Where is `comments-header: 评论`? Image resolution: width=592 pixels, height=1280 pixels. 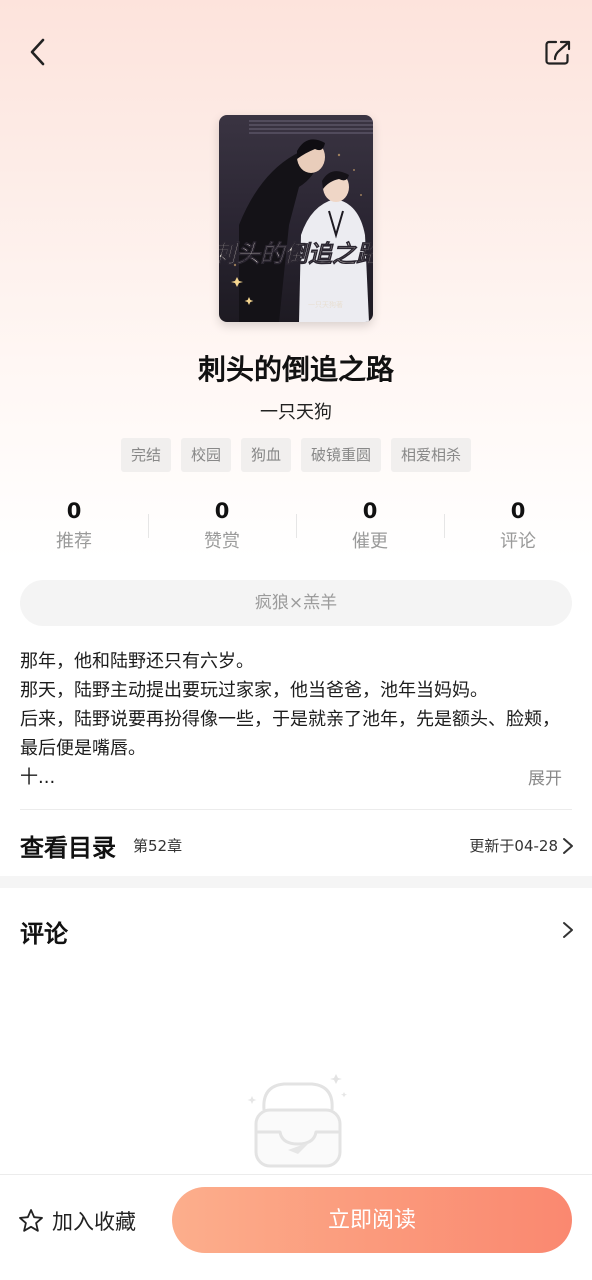 comments-header: 评论 is located at coordinates (296, 932).